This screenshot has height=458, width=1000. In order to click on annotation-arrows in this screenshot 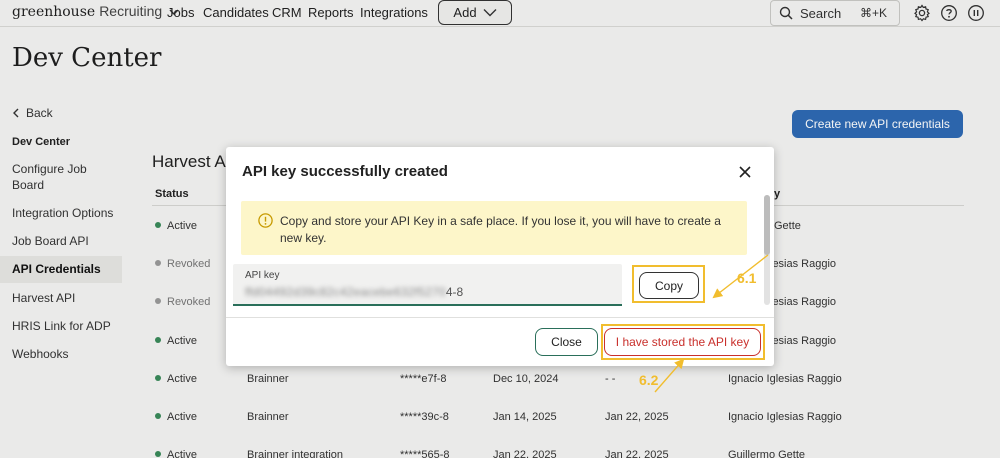, I will do `click(711, 323)`.